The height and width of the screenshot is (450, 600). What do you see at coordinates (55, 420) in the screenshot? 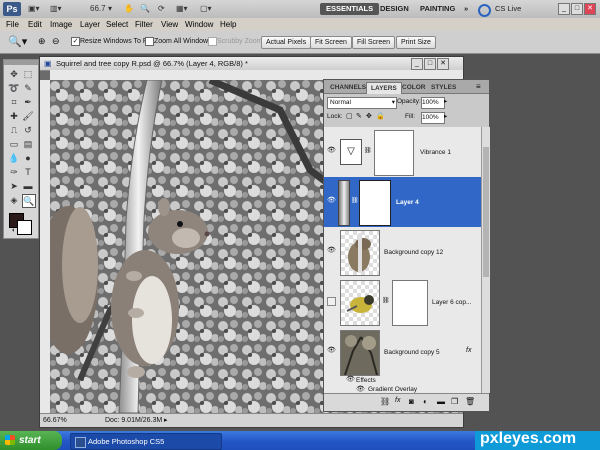
I see `zoom-percentage: 66.67%` at bounding box center [55, 420].